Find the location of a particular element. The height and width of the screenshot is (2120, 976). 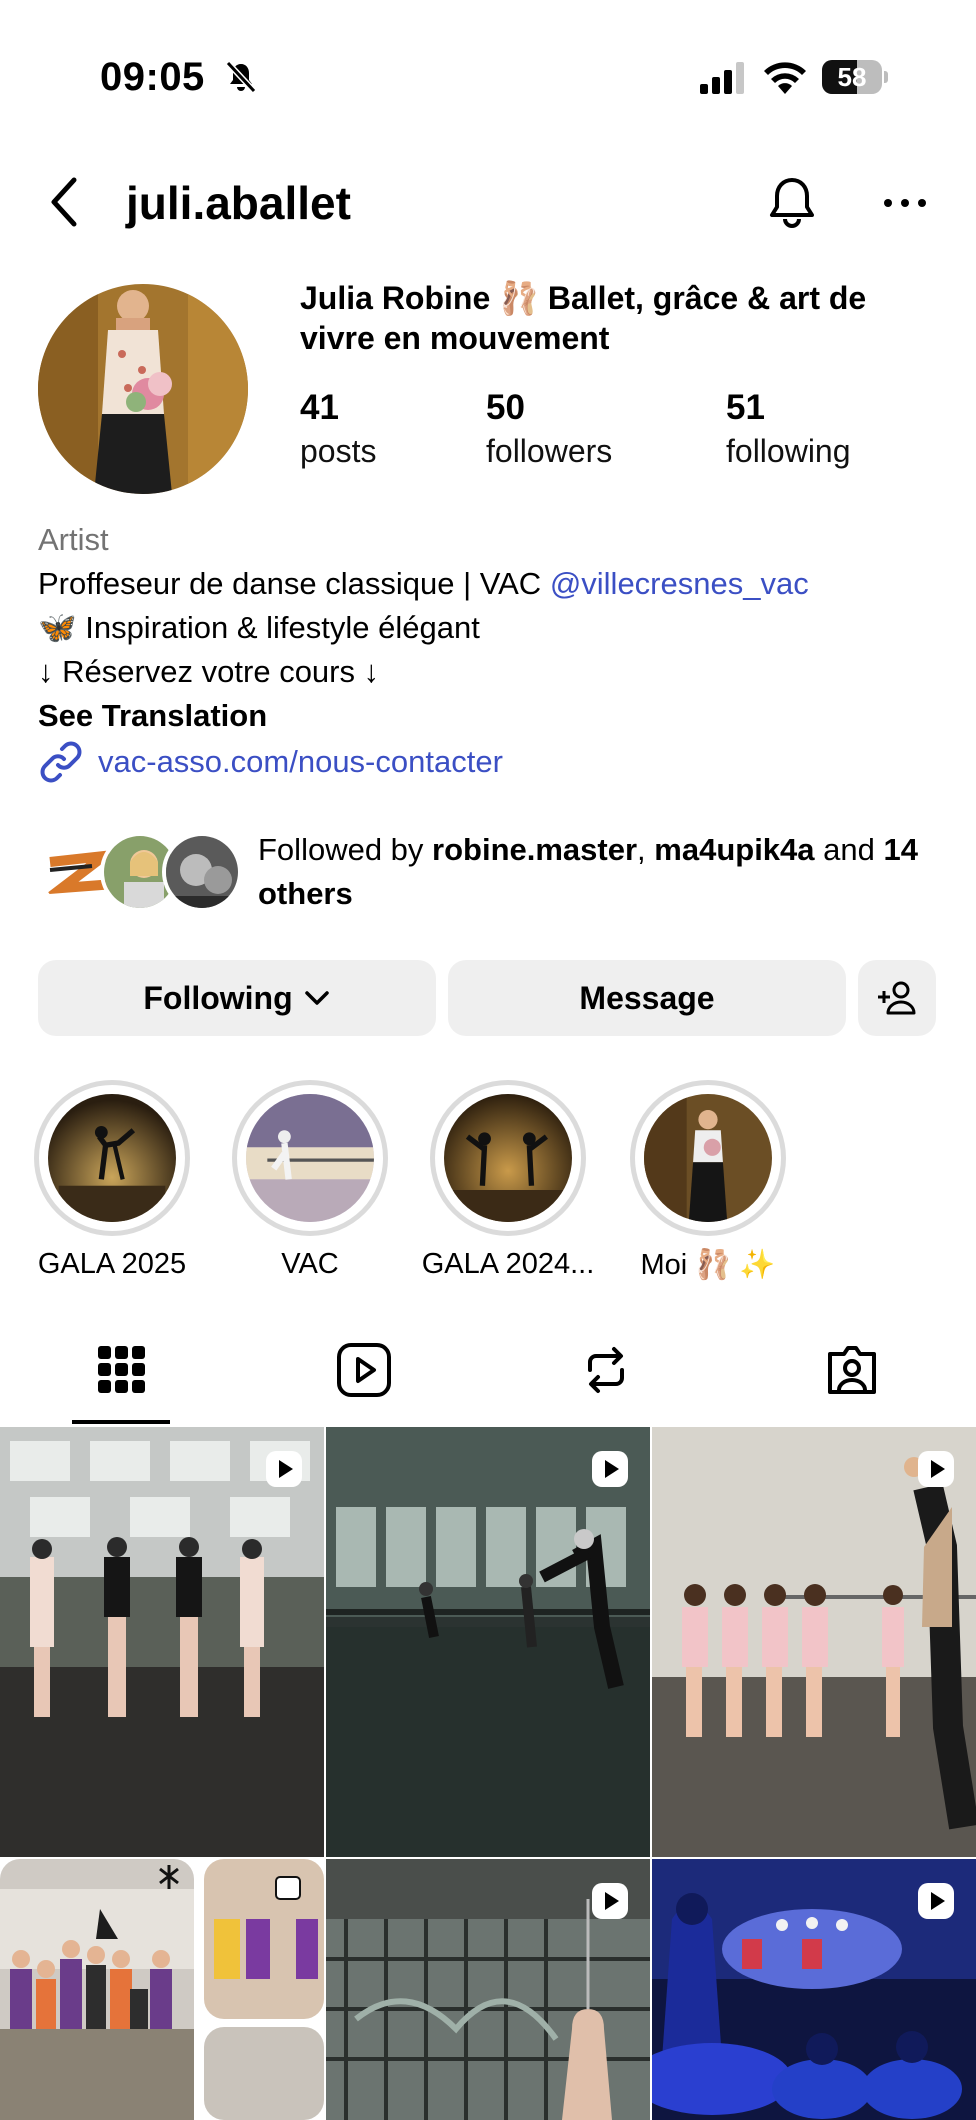

profile-tabs is located at coordinates (488, 1373).